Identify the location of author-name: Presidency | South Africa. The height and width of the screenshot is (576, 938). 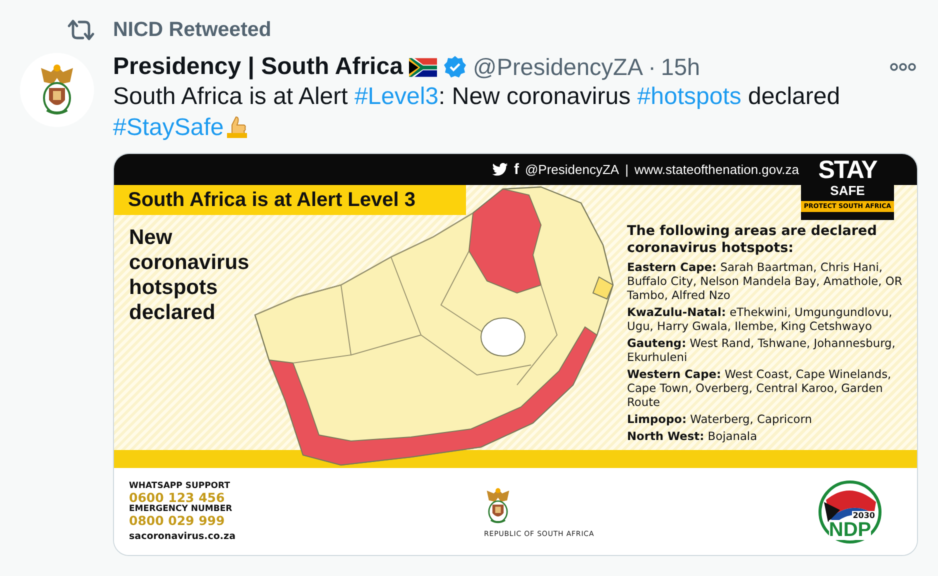
(258, 67).